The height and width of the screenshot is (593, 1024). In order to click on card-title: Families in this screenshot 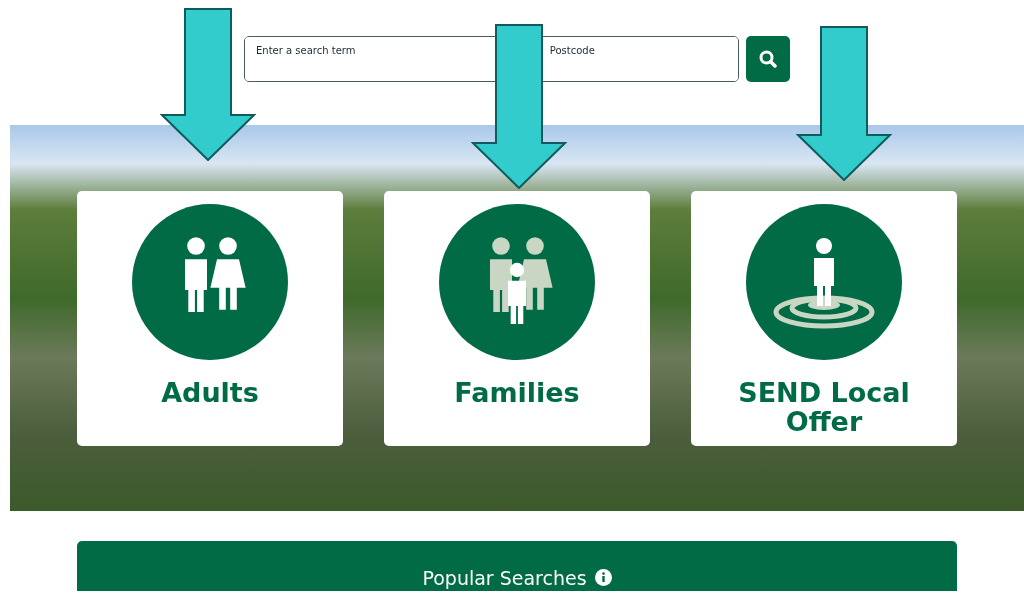, I will do `click(517, 392)`.